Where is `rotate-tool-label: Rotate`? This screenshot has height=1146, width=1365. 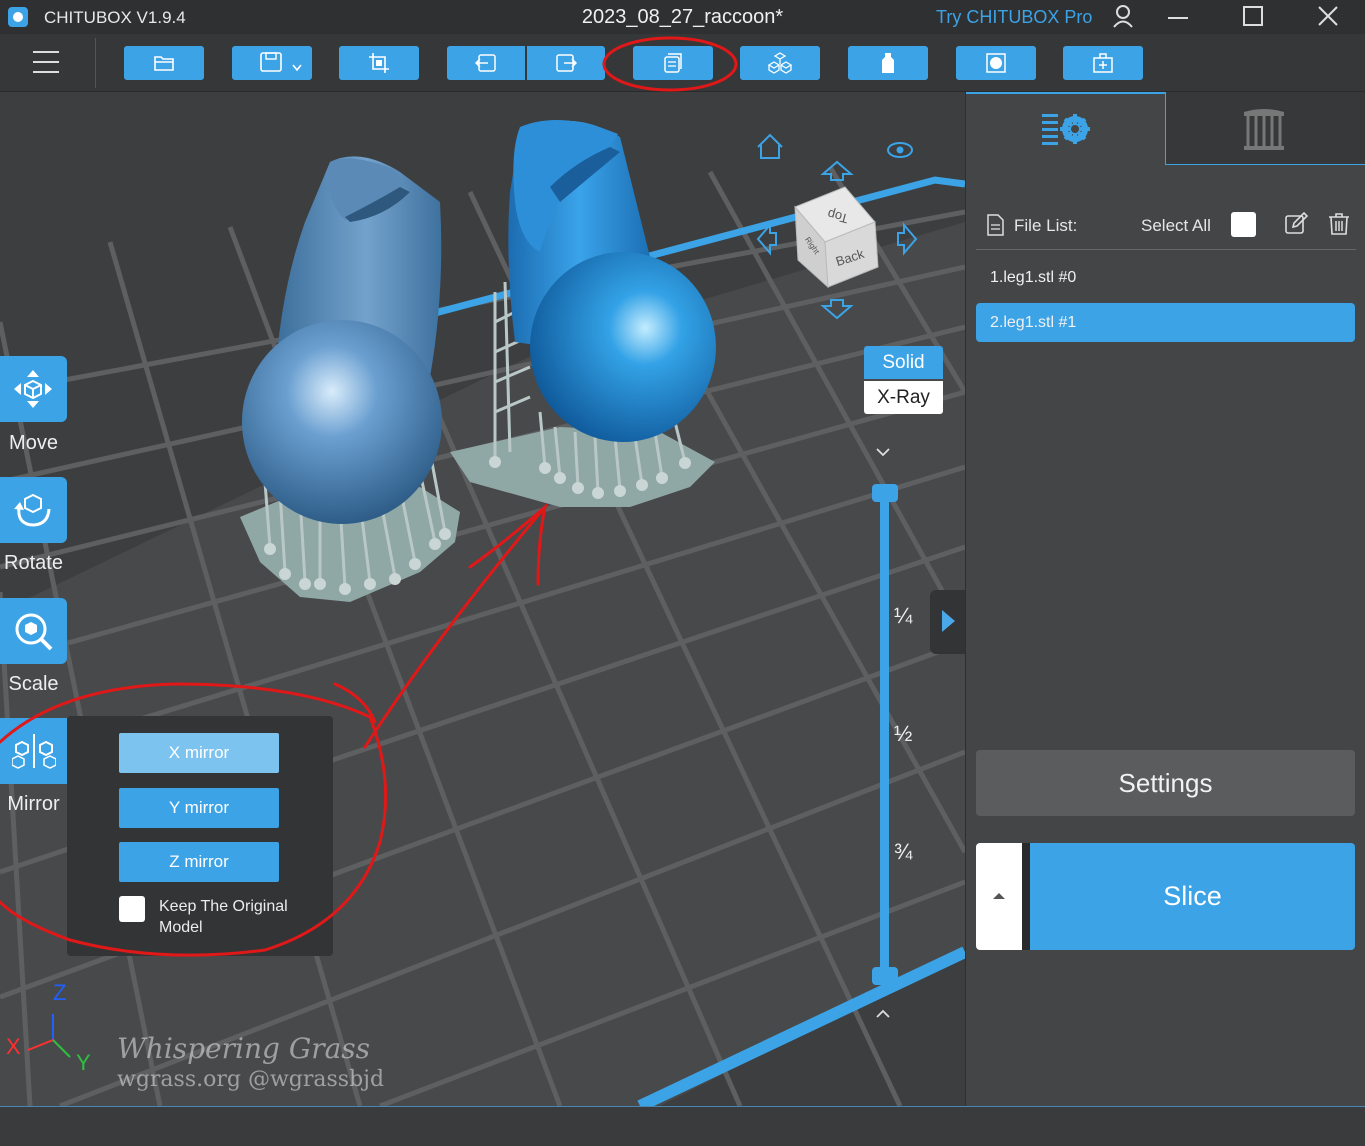
rotate-tool-label: Rotate is located at coordinates (33, 563).